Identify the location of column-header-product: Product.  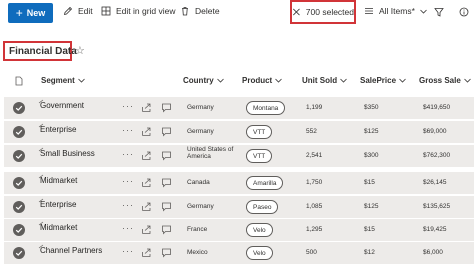
(262, 80).